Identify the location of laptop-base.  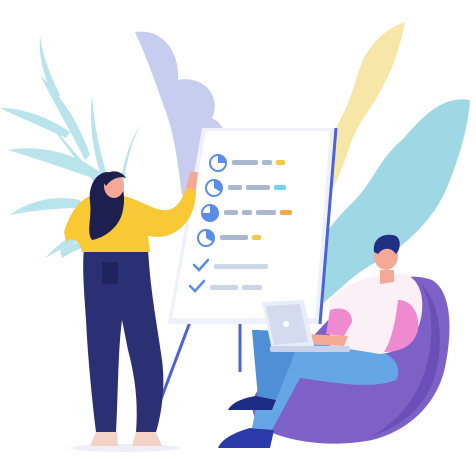
(310, 349).